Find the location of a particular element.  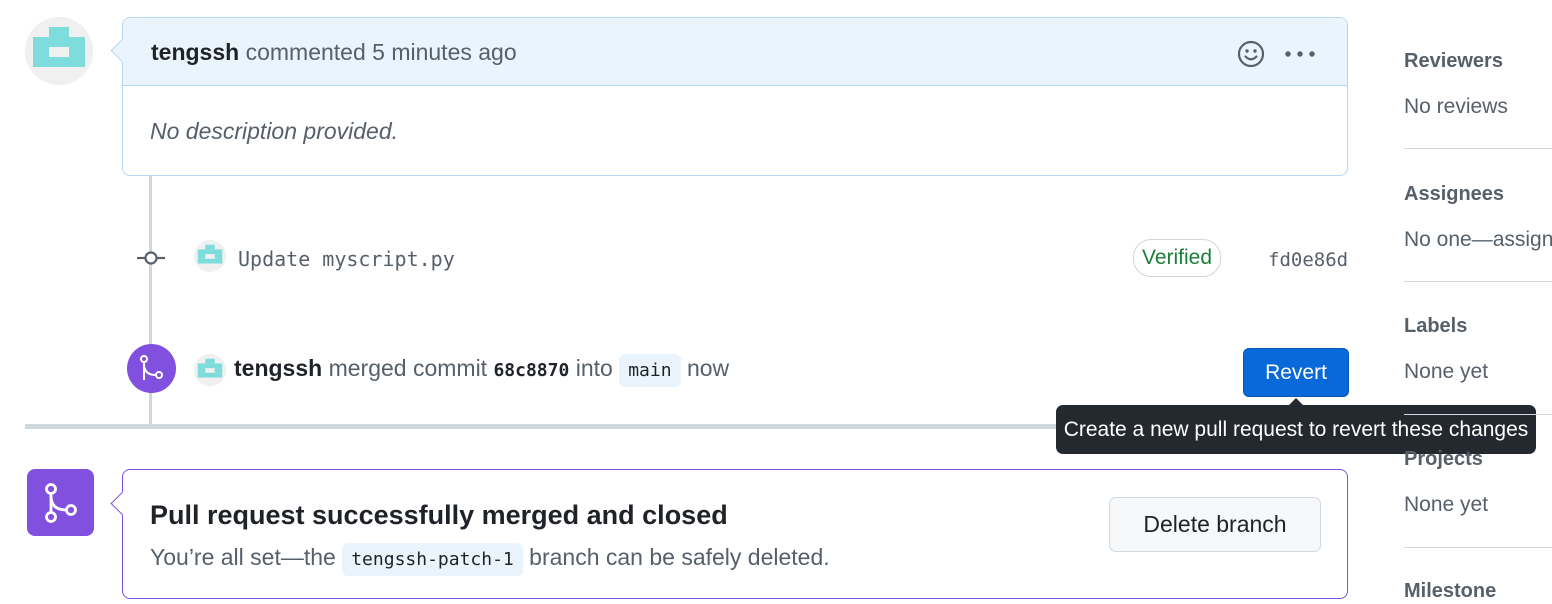

base-branch-link: main is located at coordinates (650, 370).